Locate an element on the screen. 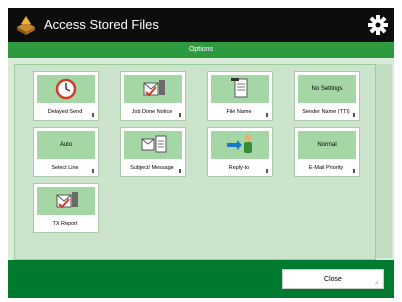 This screenshot has height=302, width=402. tx-report-button: TX Report is located at coordinates (66, 208).